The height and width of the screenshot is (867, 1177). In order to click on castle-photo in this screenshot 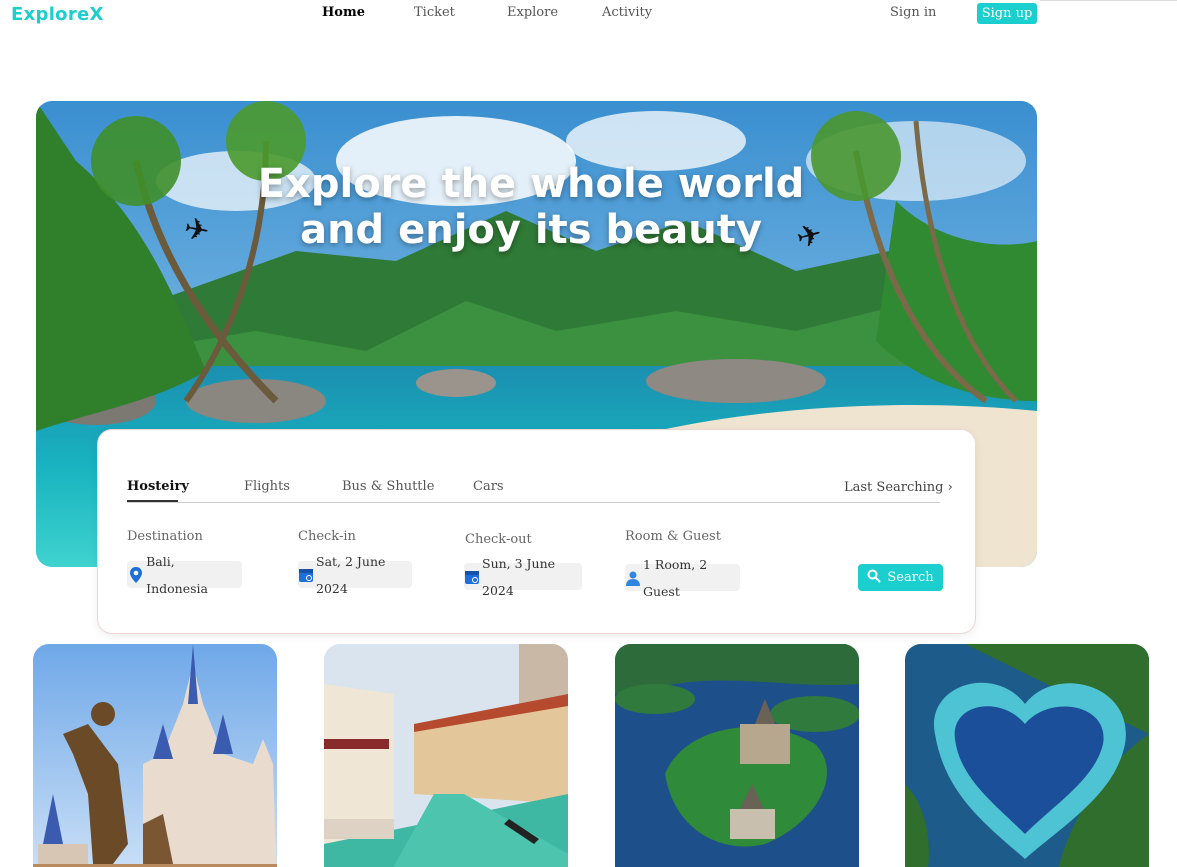, I will do `click(155, 755)`.